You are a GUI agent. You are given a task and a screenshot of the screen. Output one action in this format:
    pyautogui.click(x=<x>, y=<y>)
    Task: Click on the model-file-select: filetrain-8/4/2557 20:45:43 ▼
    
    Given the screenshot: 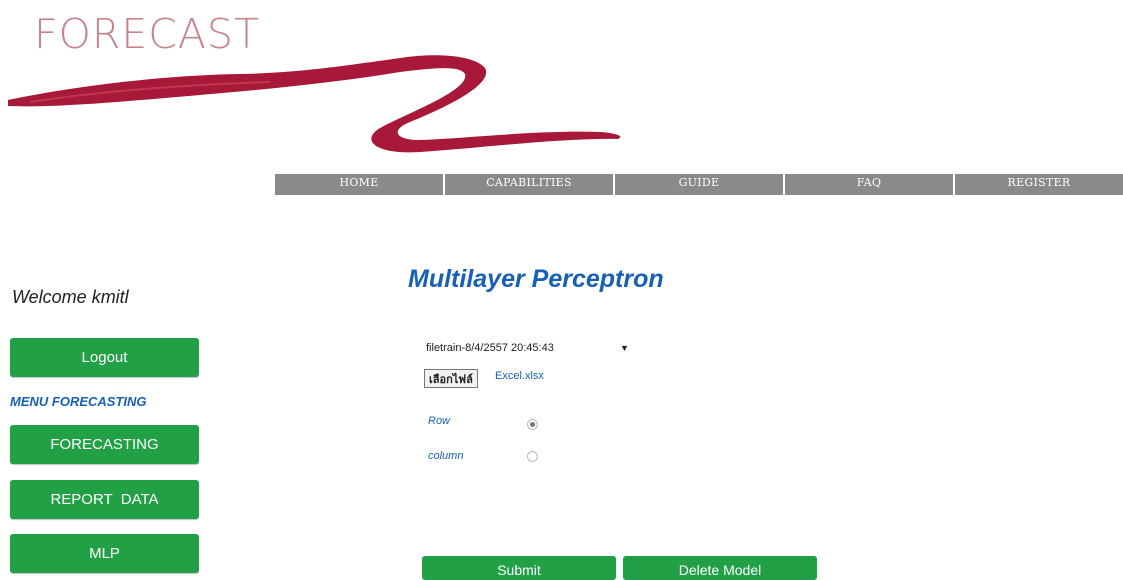 What is the action you would take?
    pyautogui.click(x=531, y=348)
    